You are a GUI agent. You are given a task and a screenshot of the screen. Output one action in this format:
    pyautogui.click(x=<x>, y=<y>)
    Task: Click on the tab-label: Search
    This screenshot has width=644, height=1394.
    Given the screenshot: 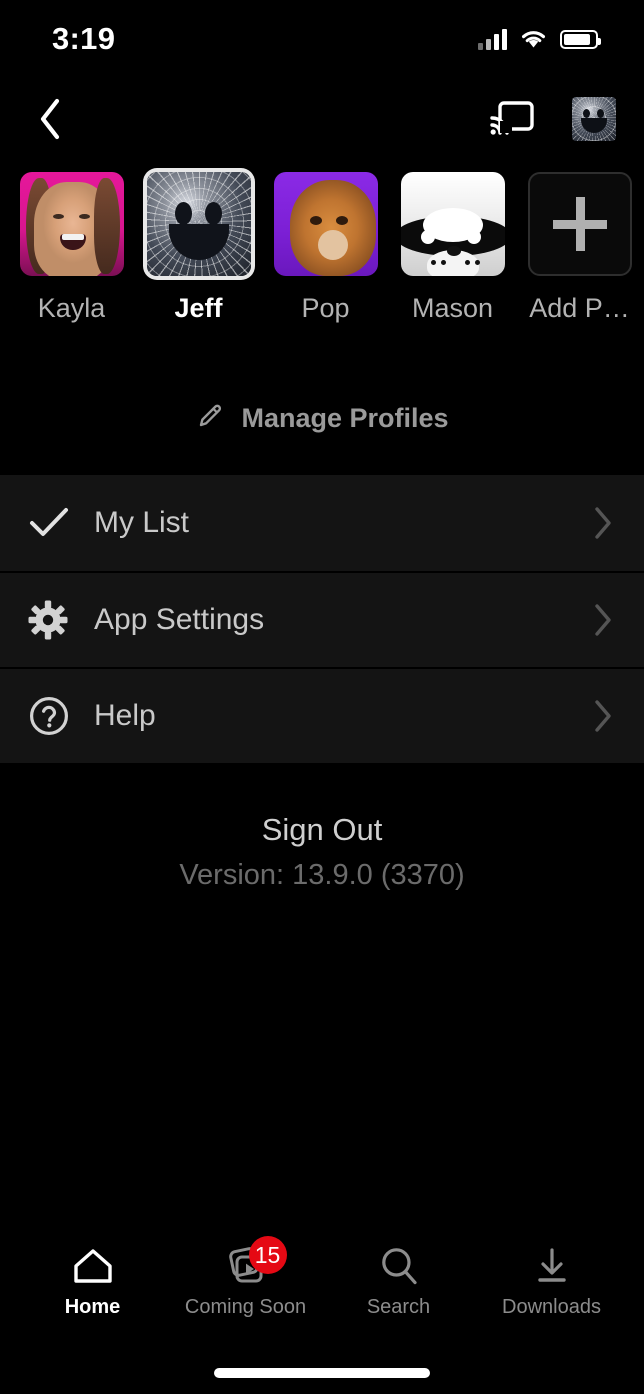 What is the action you would take?
    pyautogui.click(x=398, y=1307)
    